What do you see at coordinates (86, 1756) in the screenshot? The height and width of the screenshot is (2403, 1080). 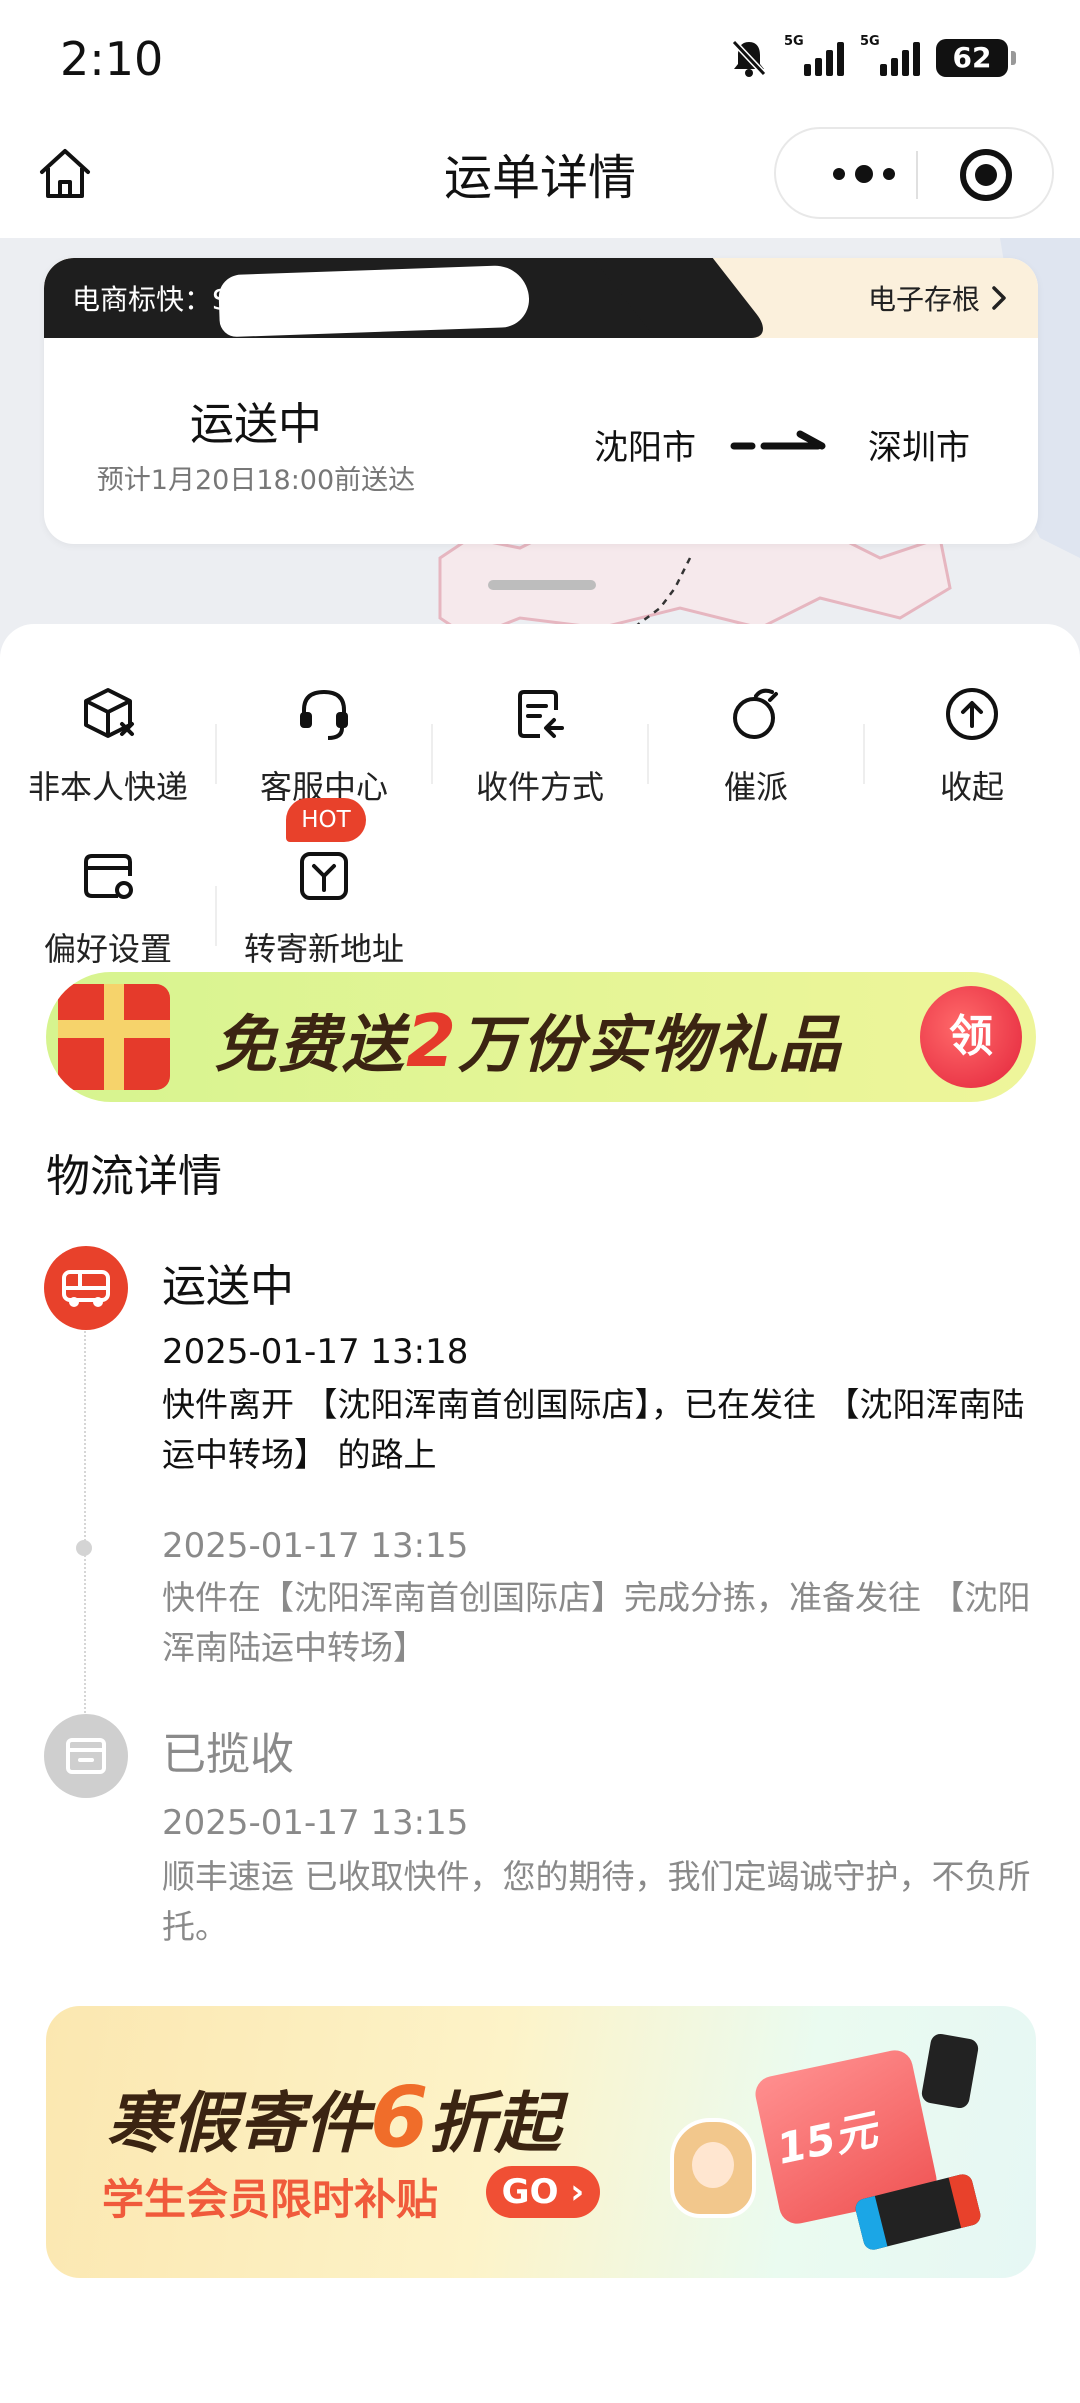 I see `package-collected-icon` at bounding box center [86, 1756].